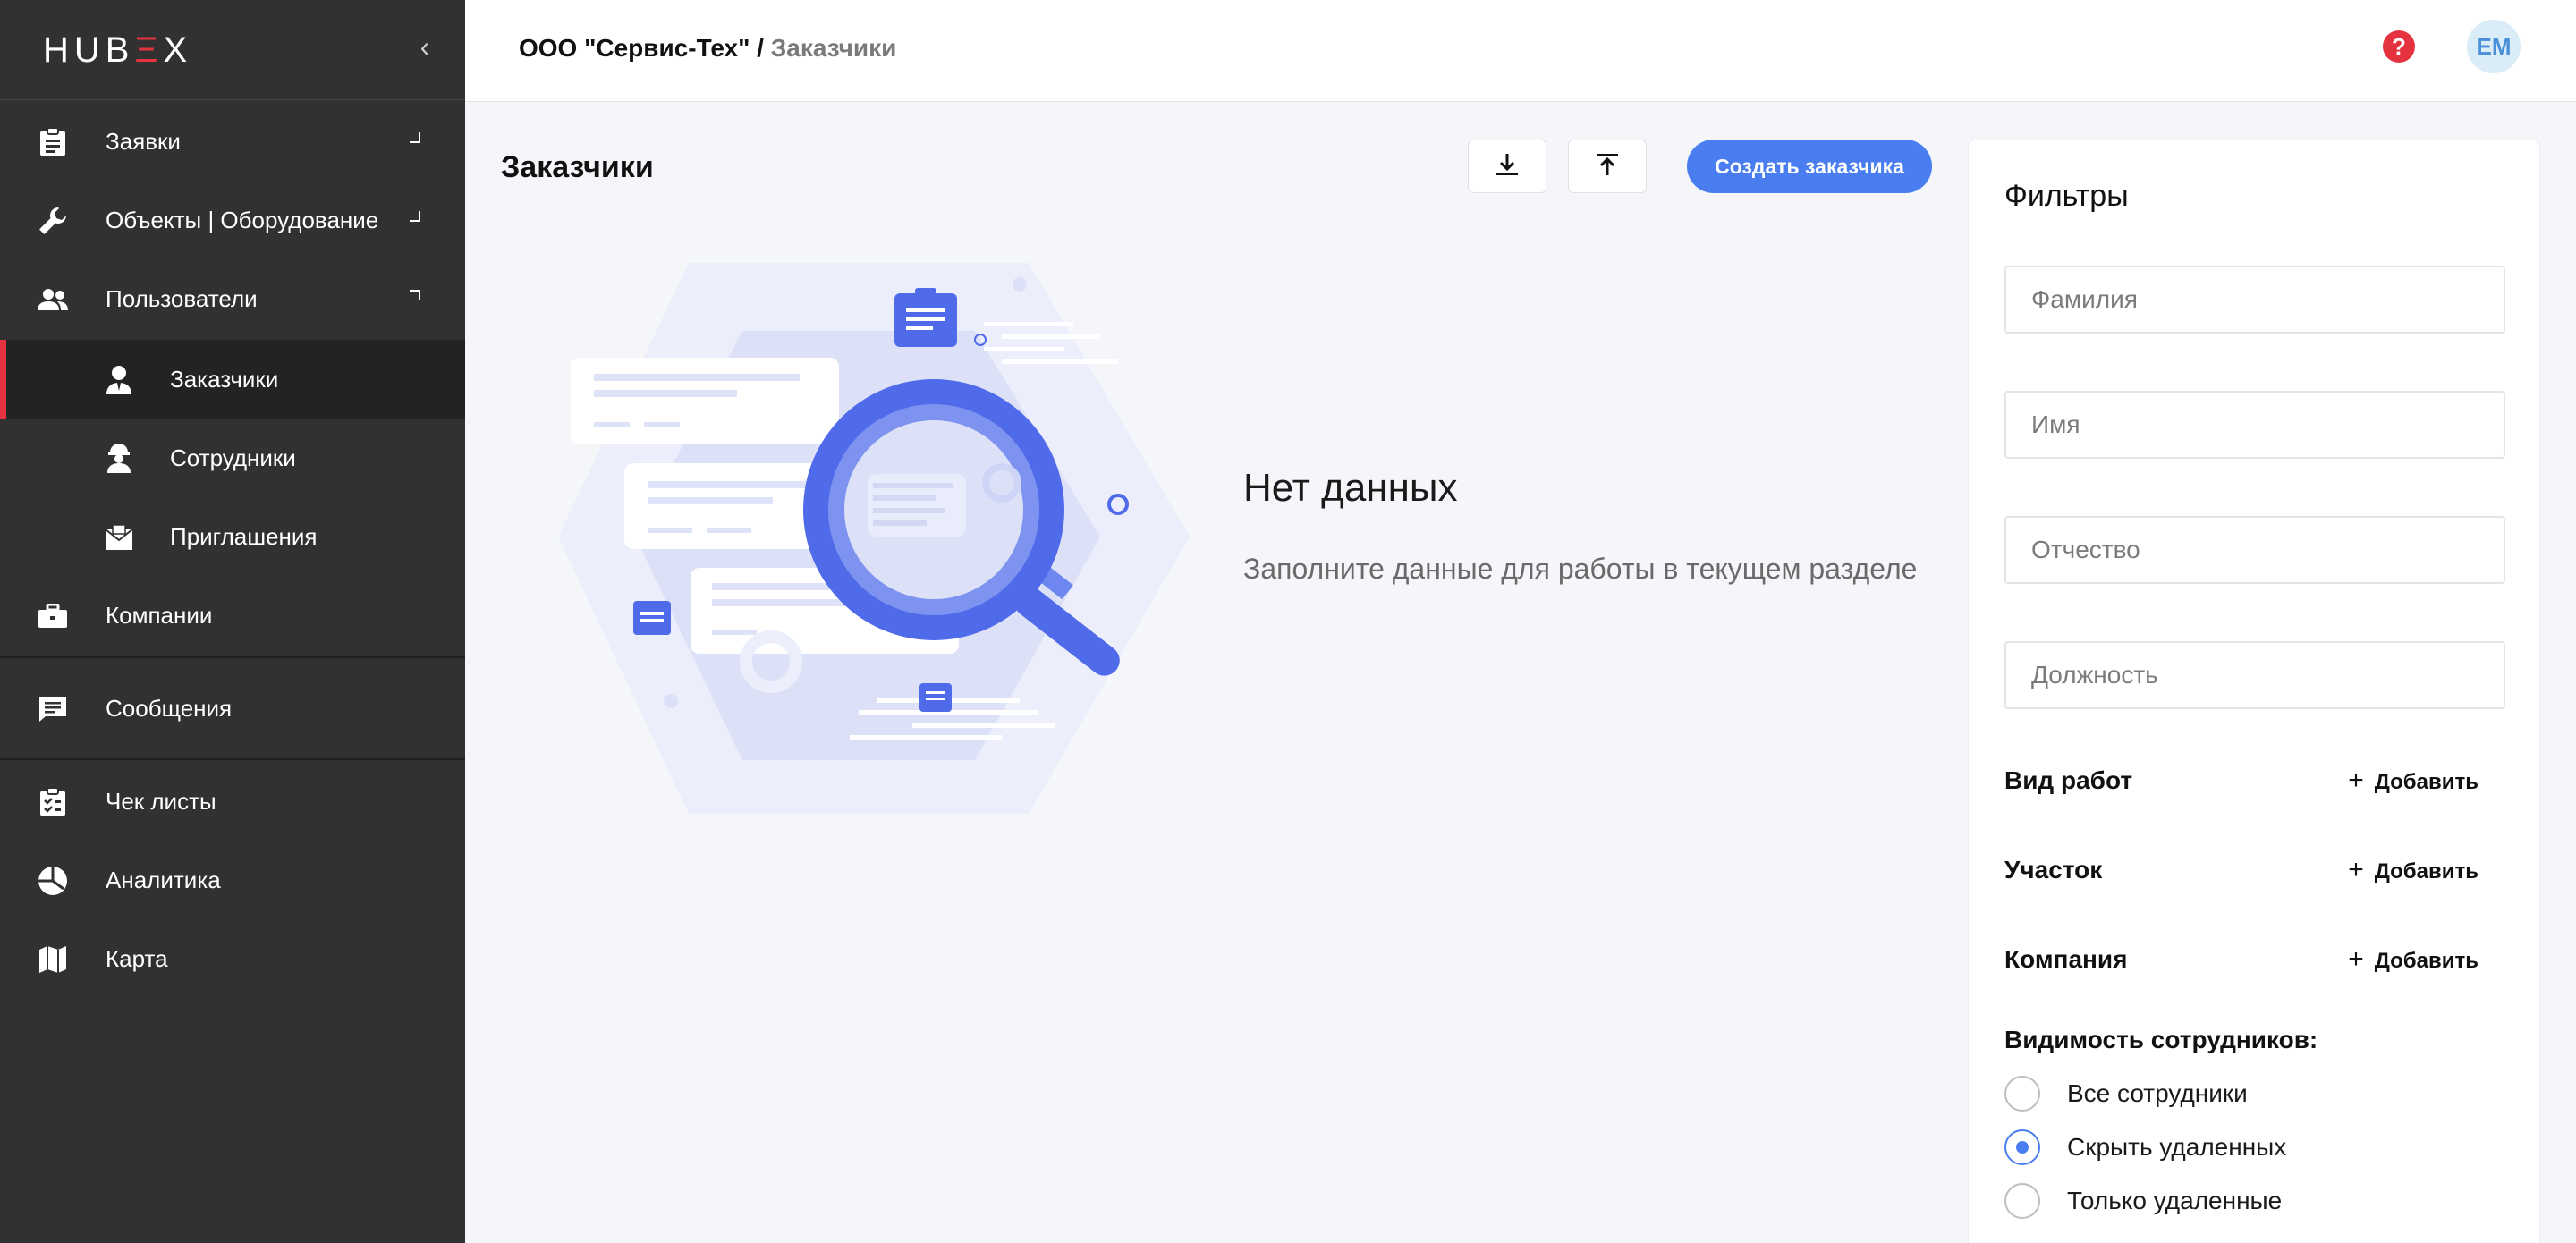 Image resolution: width=2576 pixels, height=1243 pixels. I want to click on sidebar-item-users: Пользователи, so click(232, 298).